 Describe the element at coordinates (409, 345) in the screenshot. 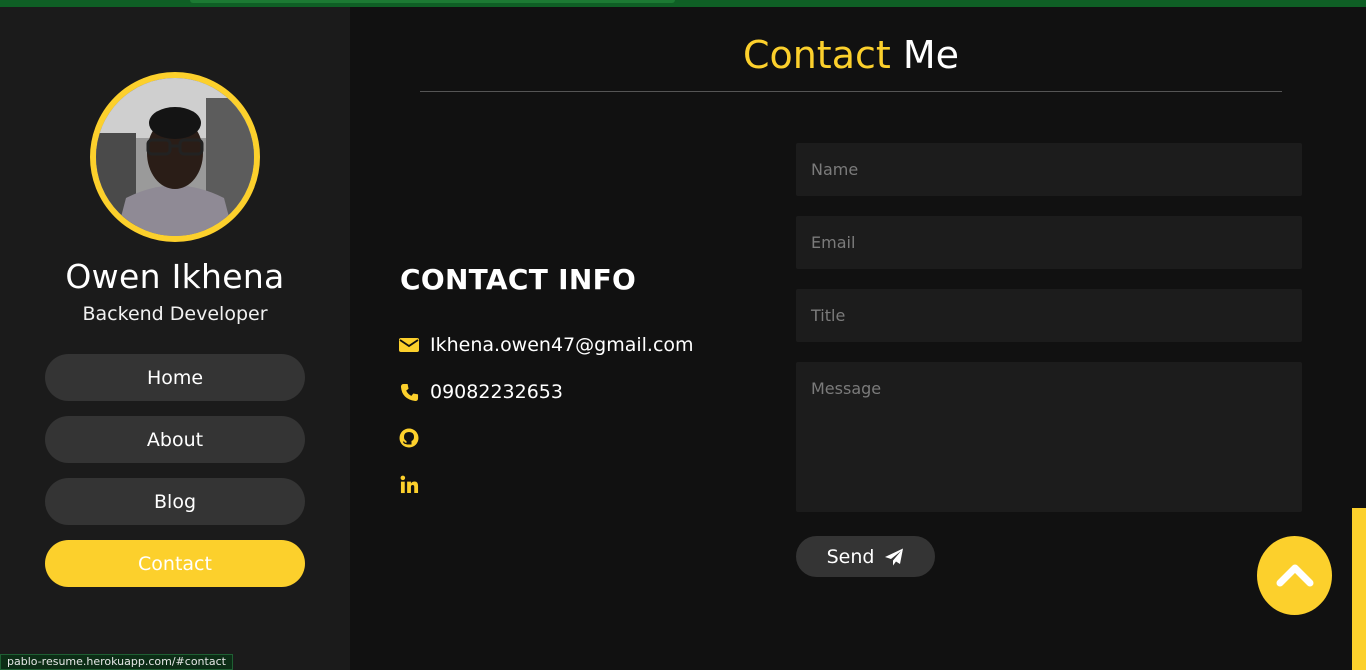

I see `envelope-icon` at that location.